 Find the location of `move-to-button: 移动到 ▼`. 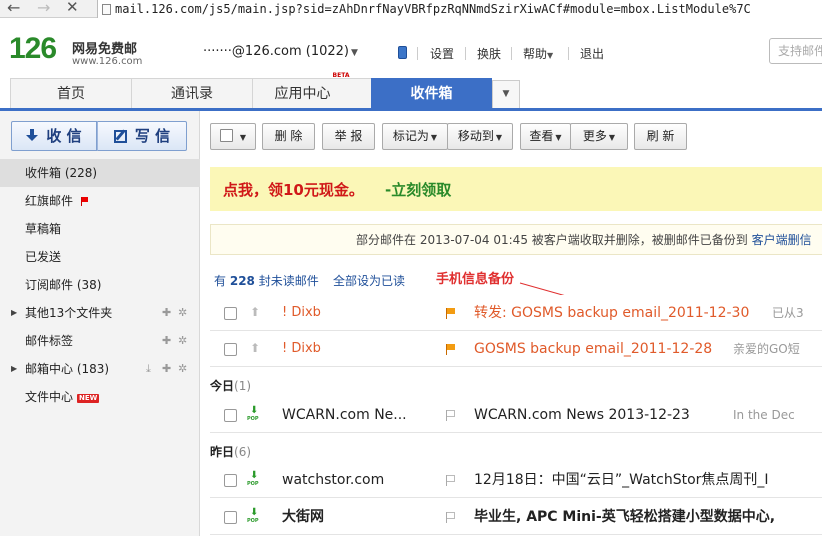

move-to-button: 移动到 ▼ is located at coordinates (480, 136).